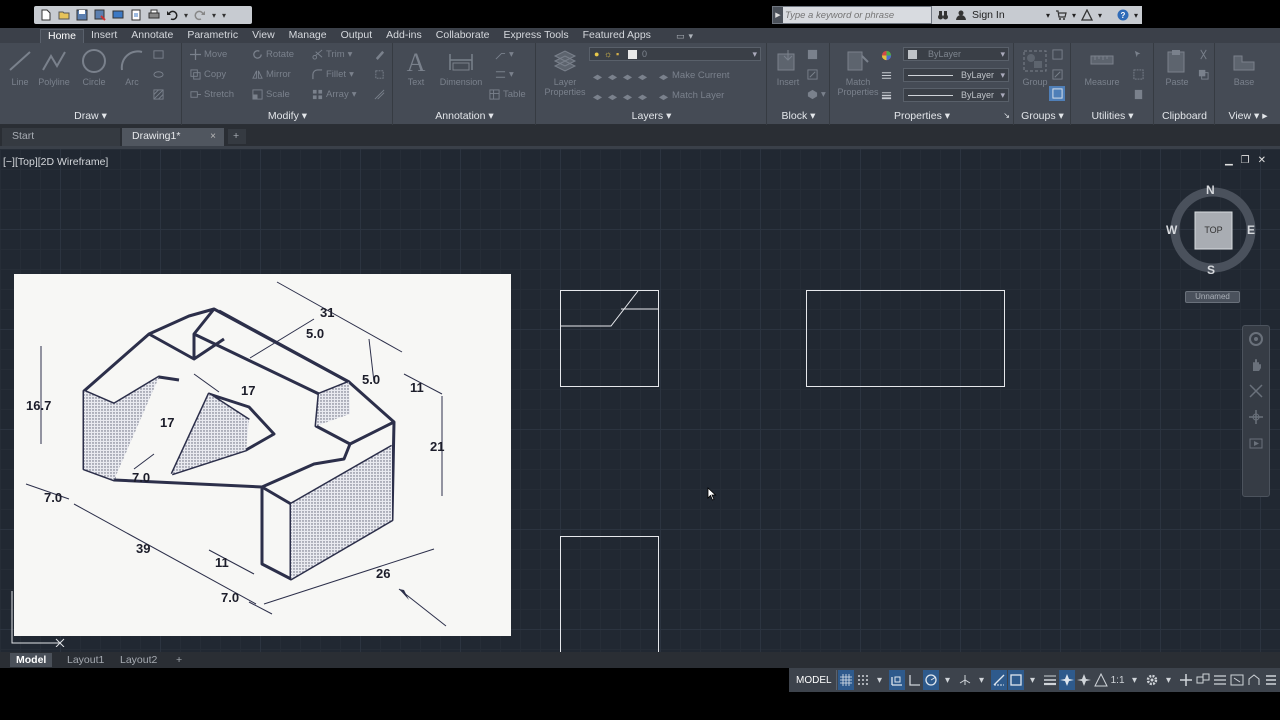 The height and width of the screenshot is (720, 1280). Describe the element at coordinates (627, 76) in the screenshot. I see `layer-freeze-icon` at that location.